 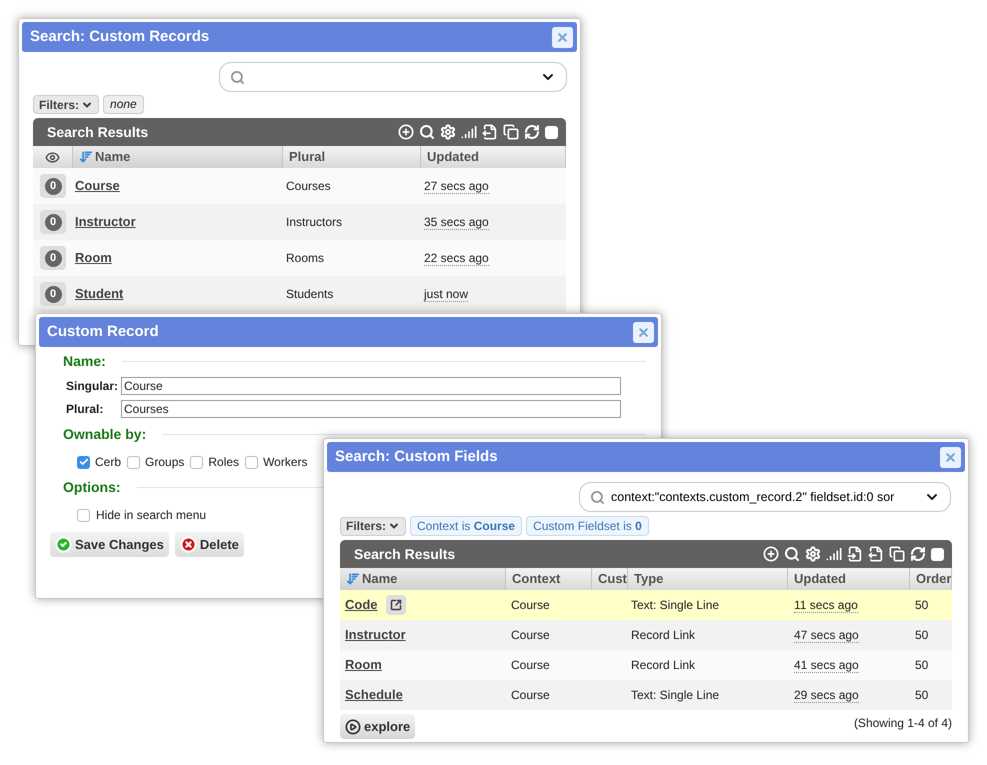 I want to click on table-row: Schedule Course Text: Single Line 29 secs ago 50, so click(x=646, y=695).